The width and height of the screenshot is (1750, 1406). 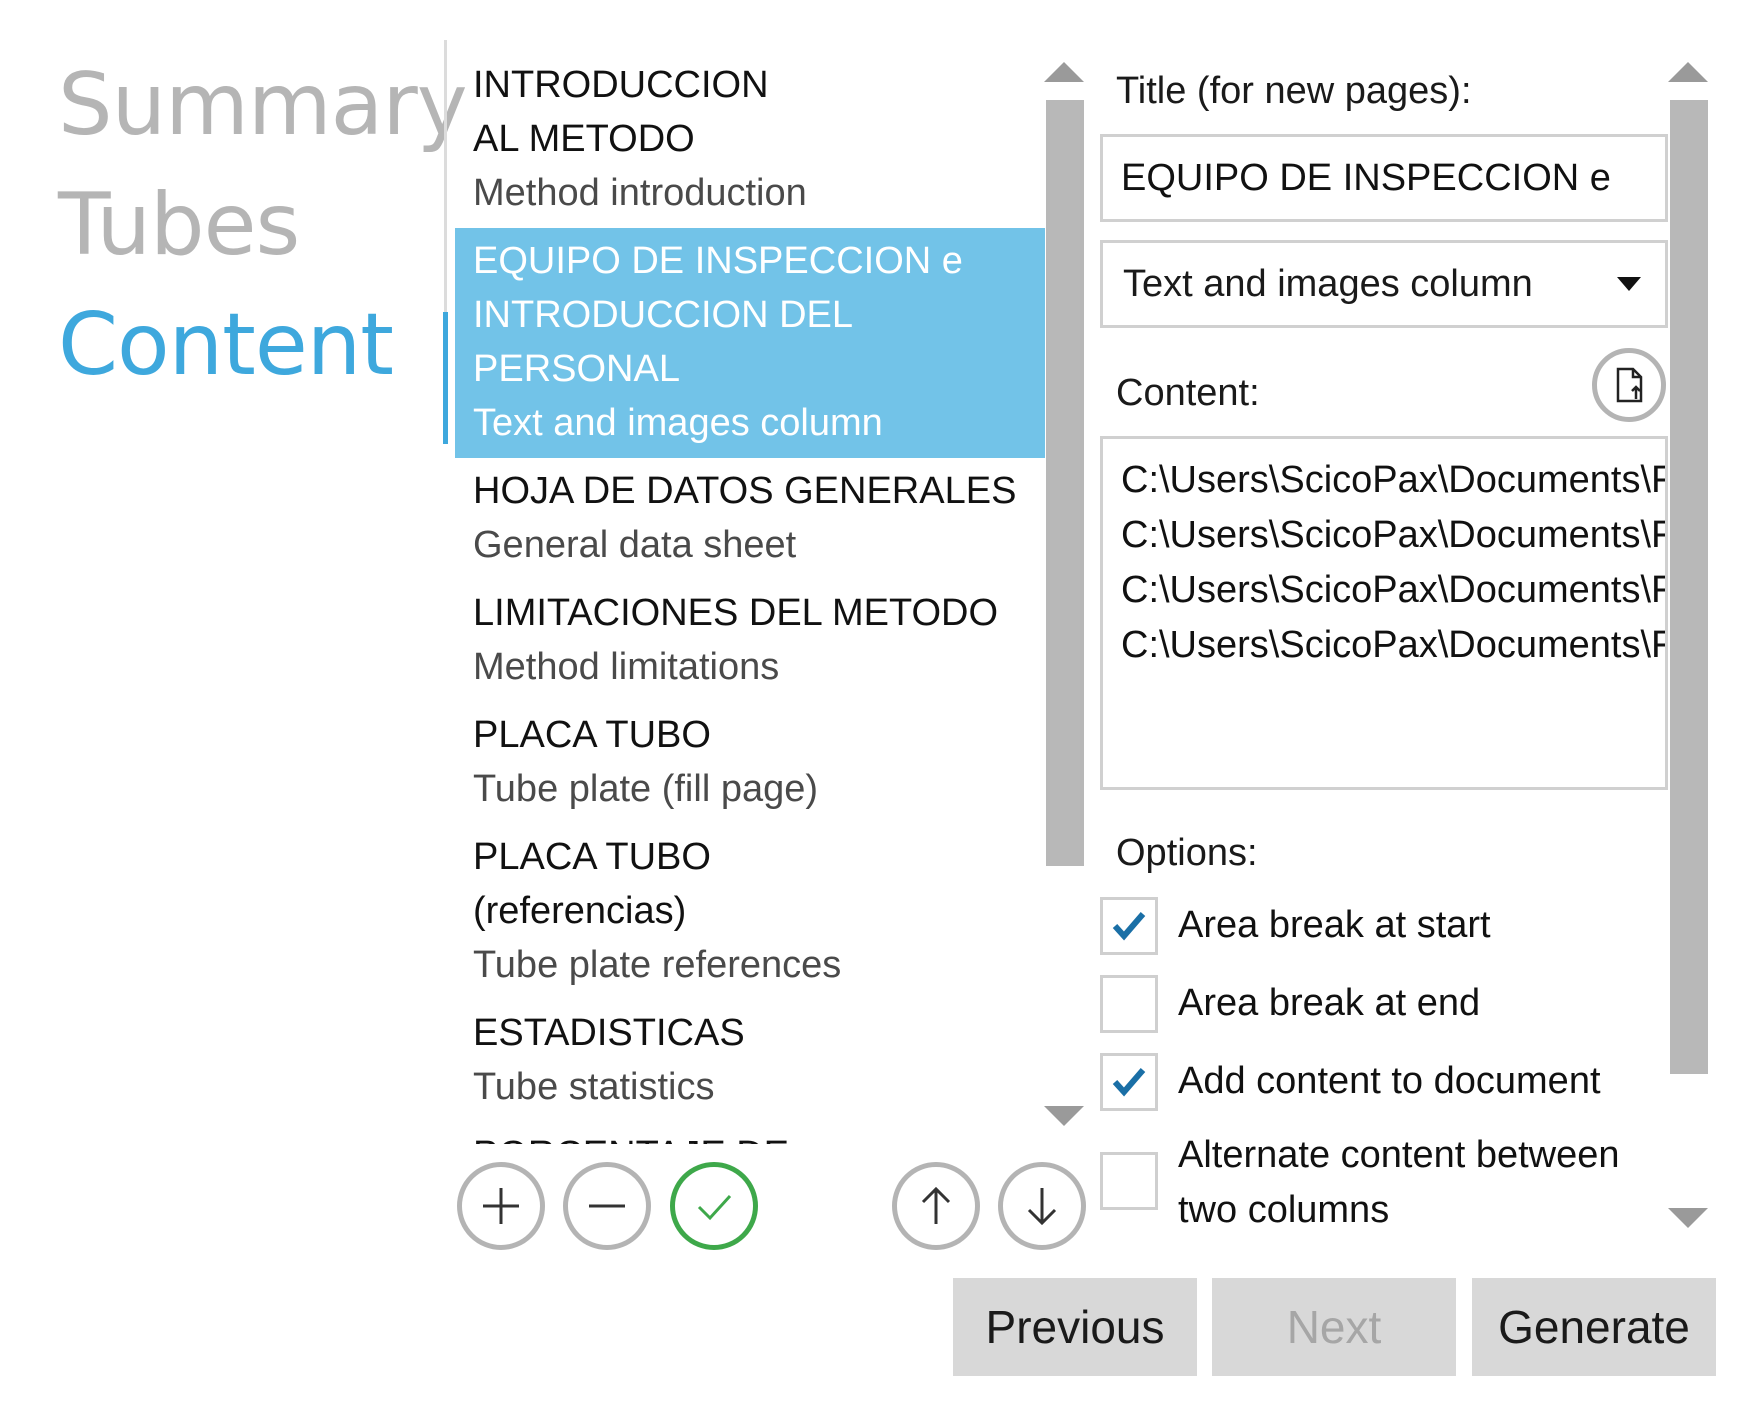 I want to click on alternate-columns-label: Alternate content between two columns, so click(x=1408, y=1183).